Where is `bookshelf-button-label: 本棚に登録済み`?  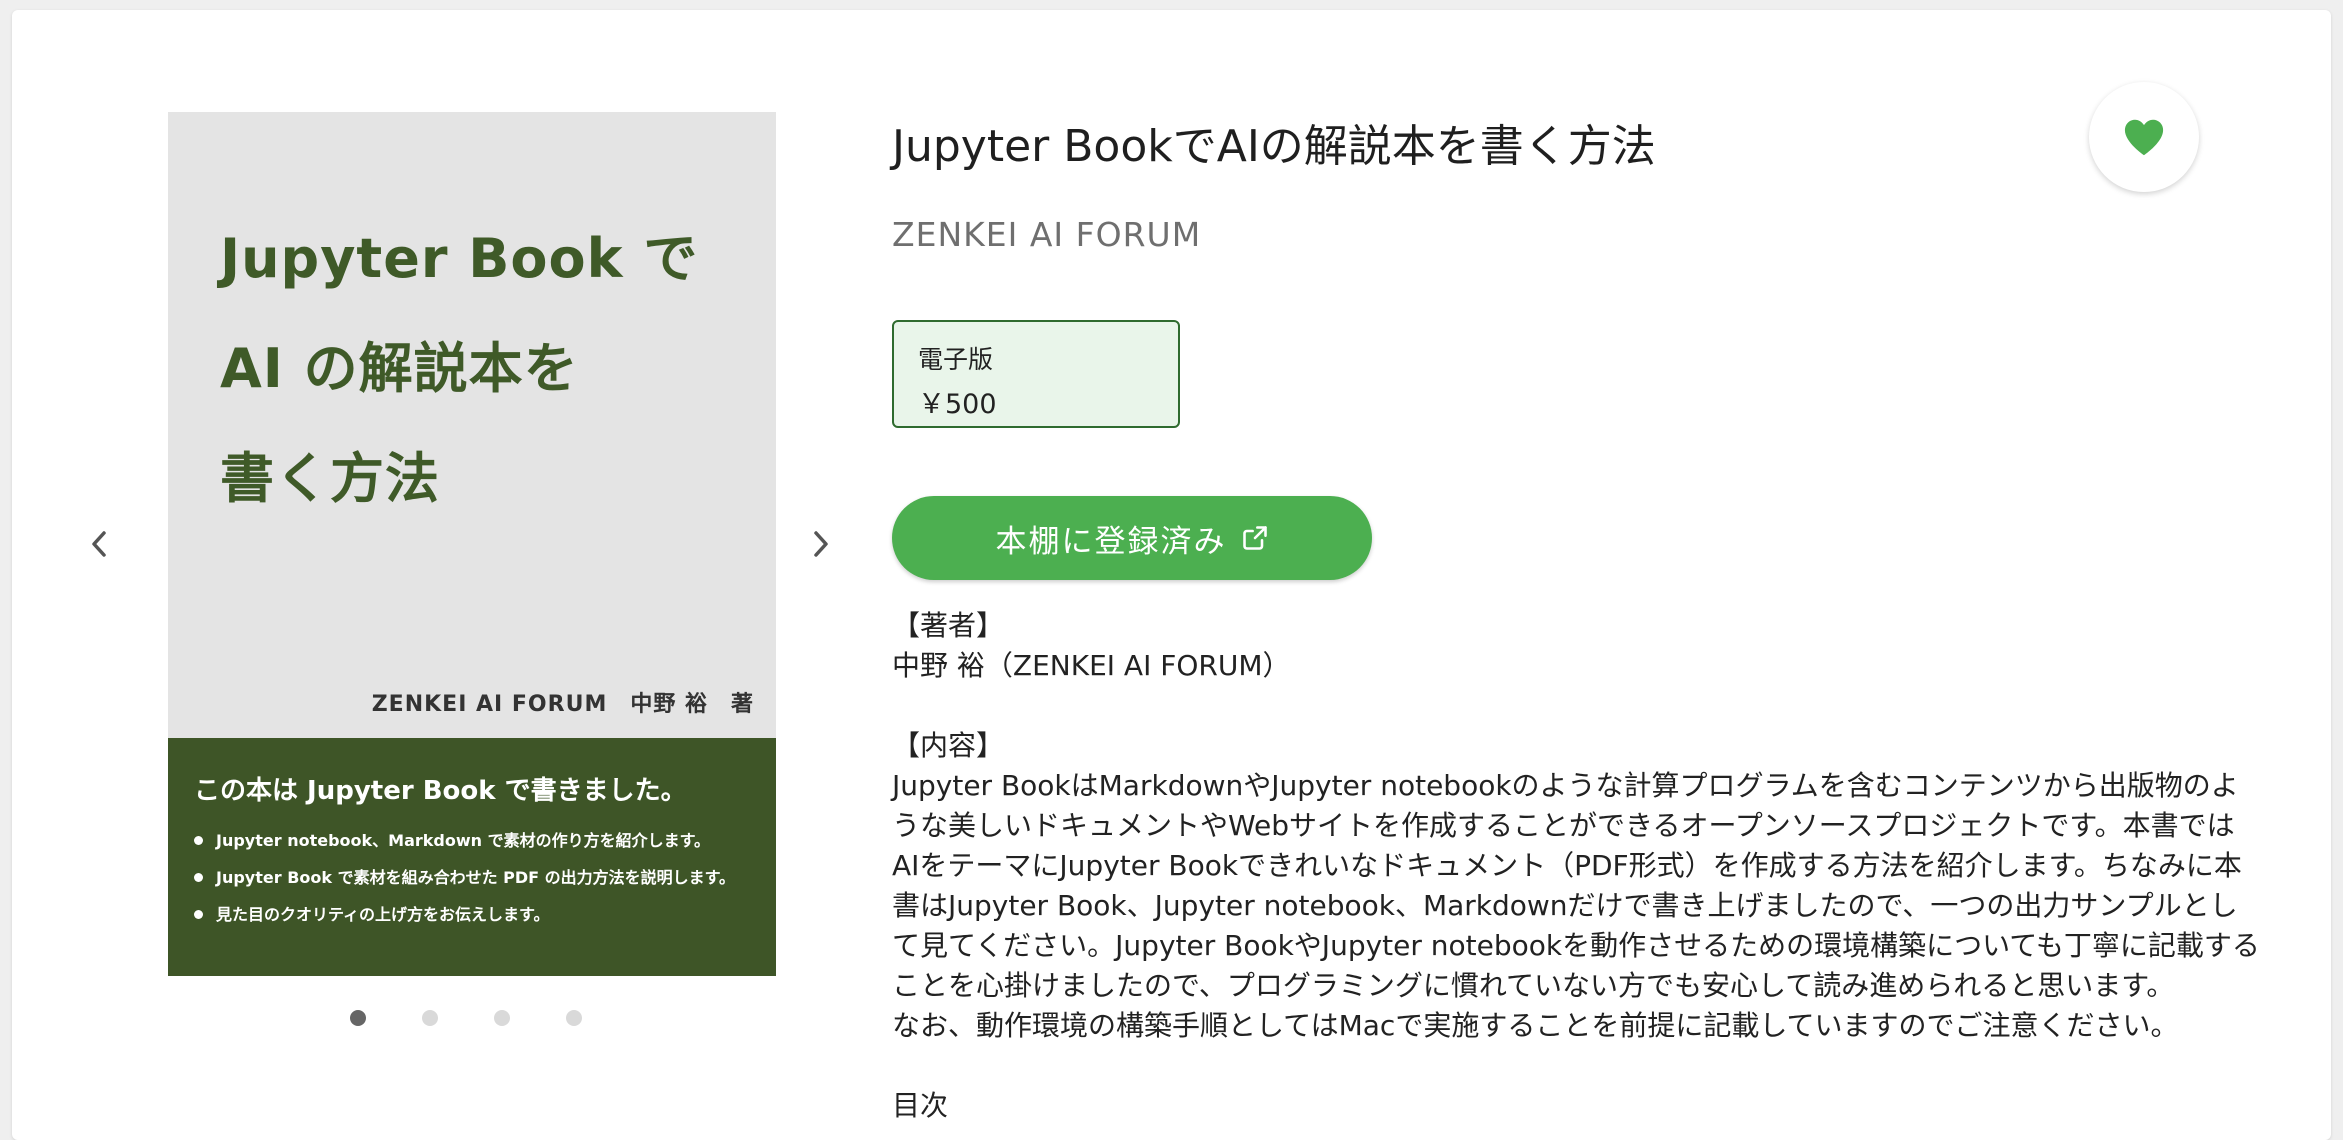 bookshelf-button-label: 本棚に登録済み is located at coordinates (1111, 541).